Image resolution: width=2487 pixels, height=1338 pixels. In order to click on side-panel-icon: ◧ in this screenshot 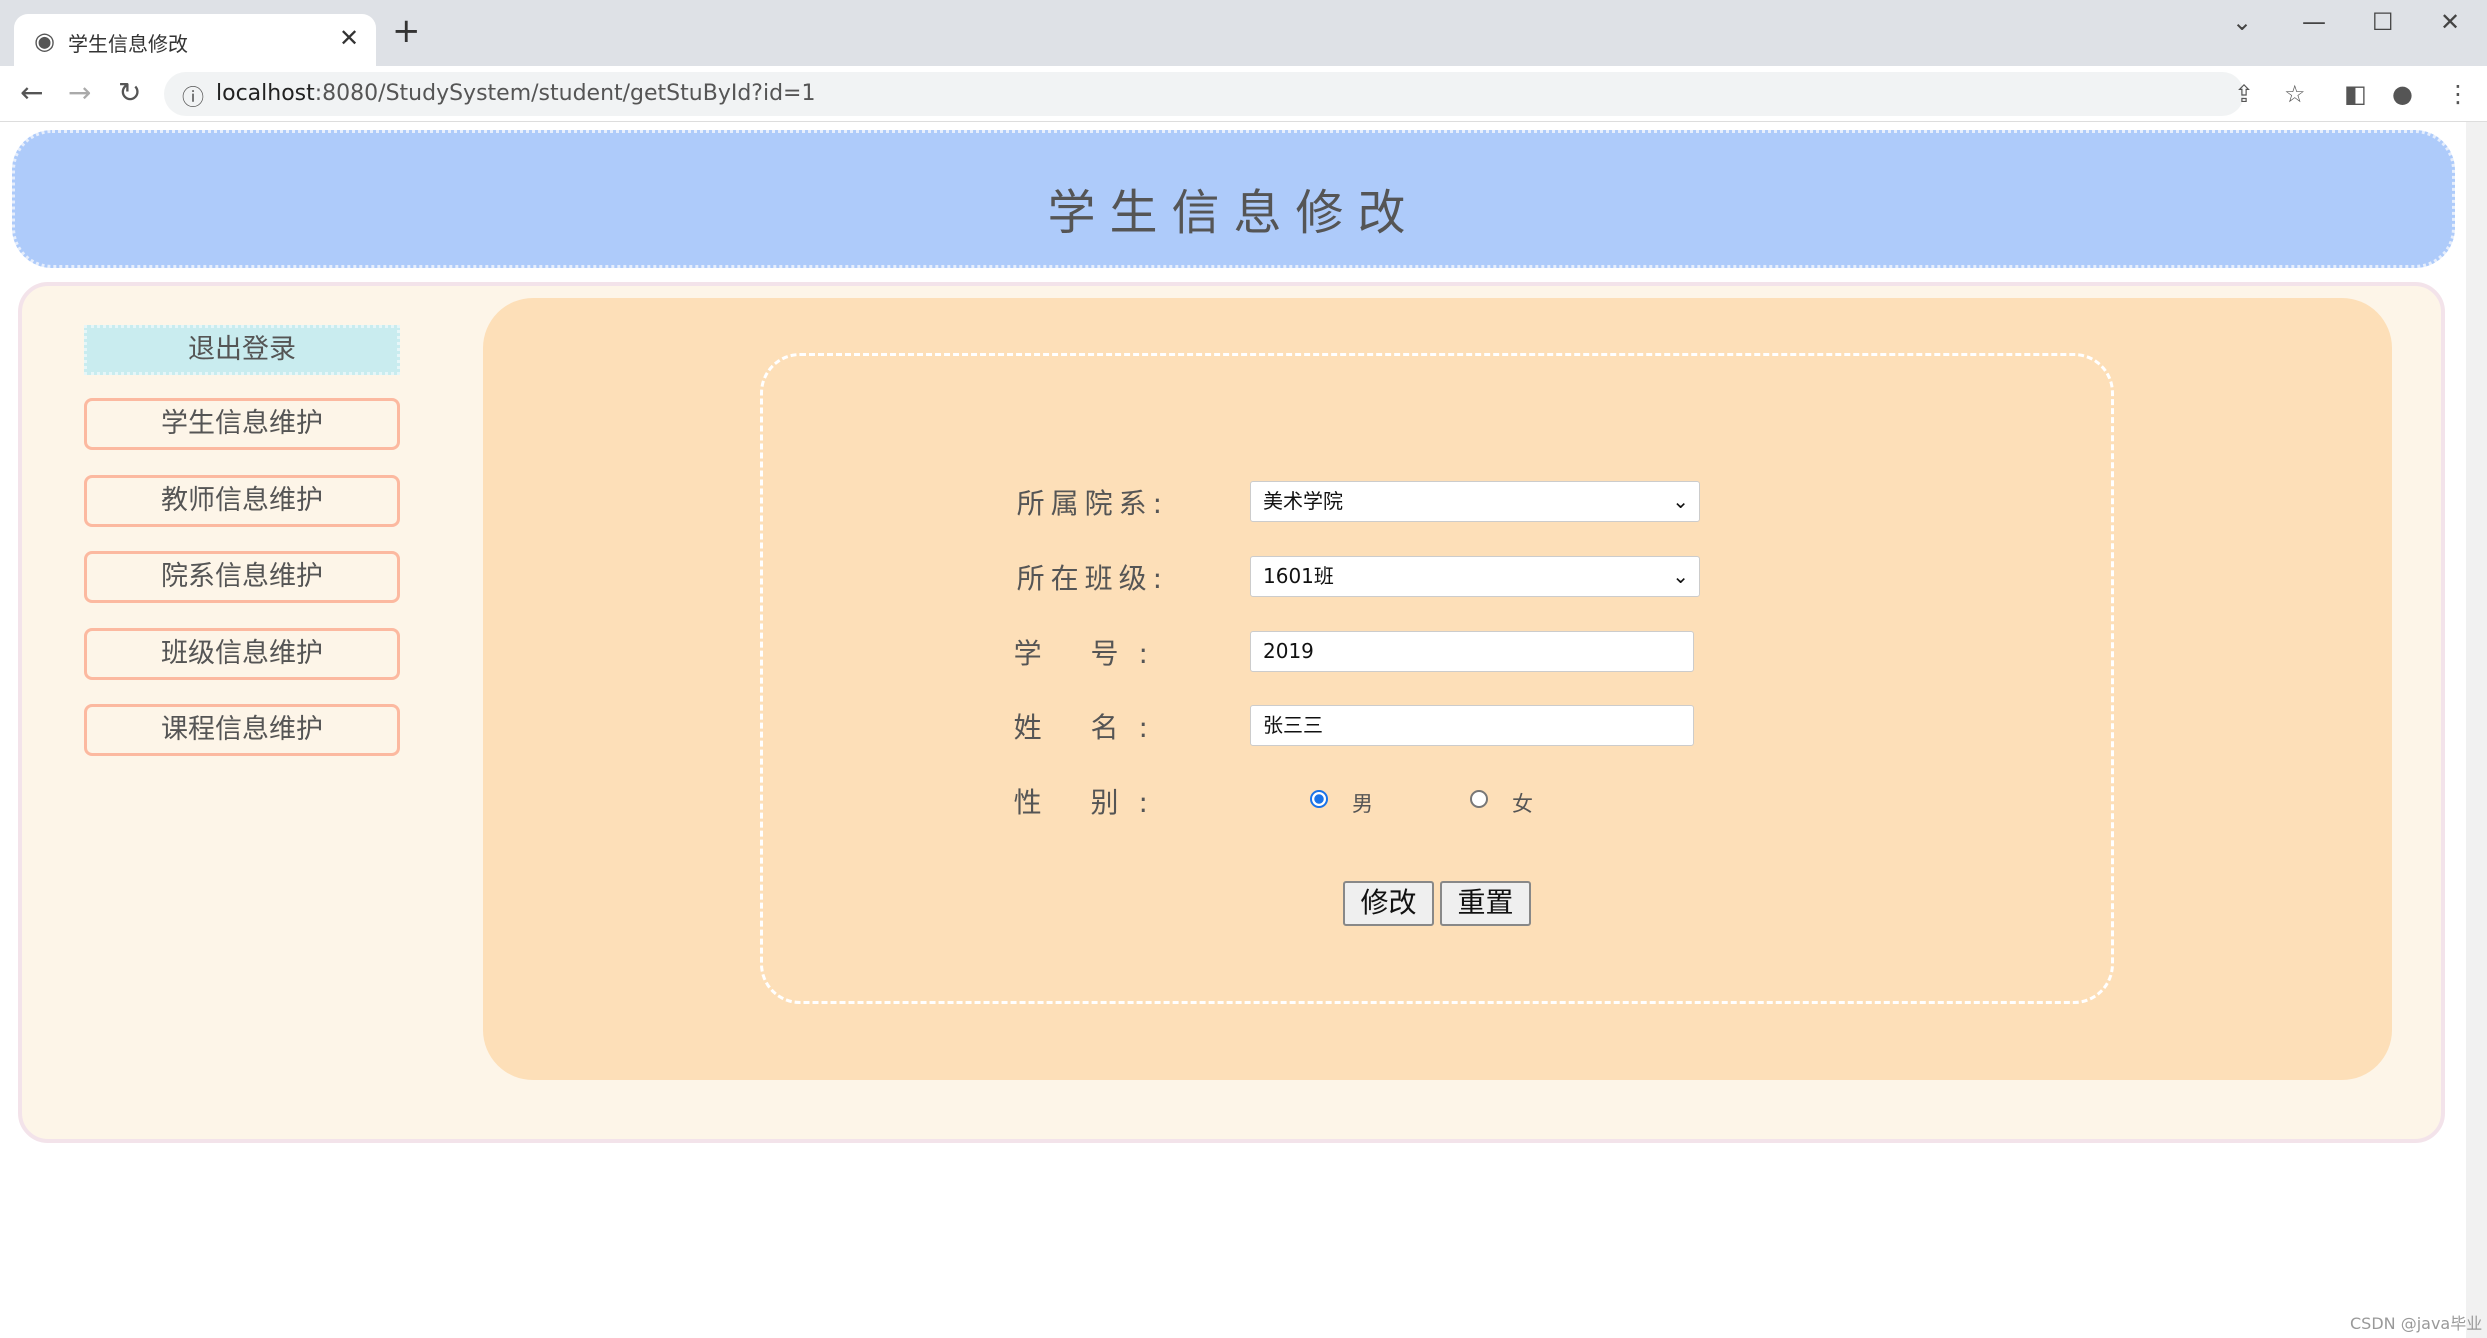, I will do `click(2355, 94)`.